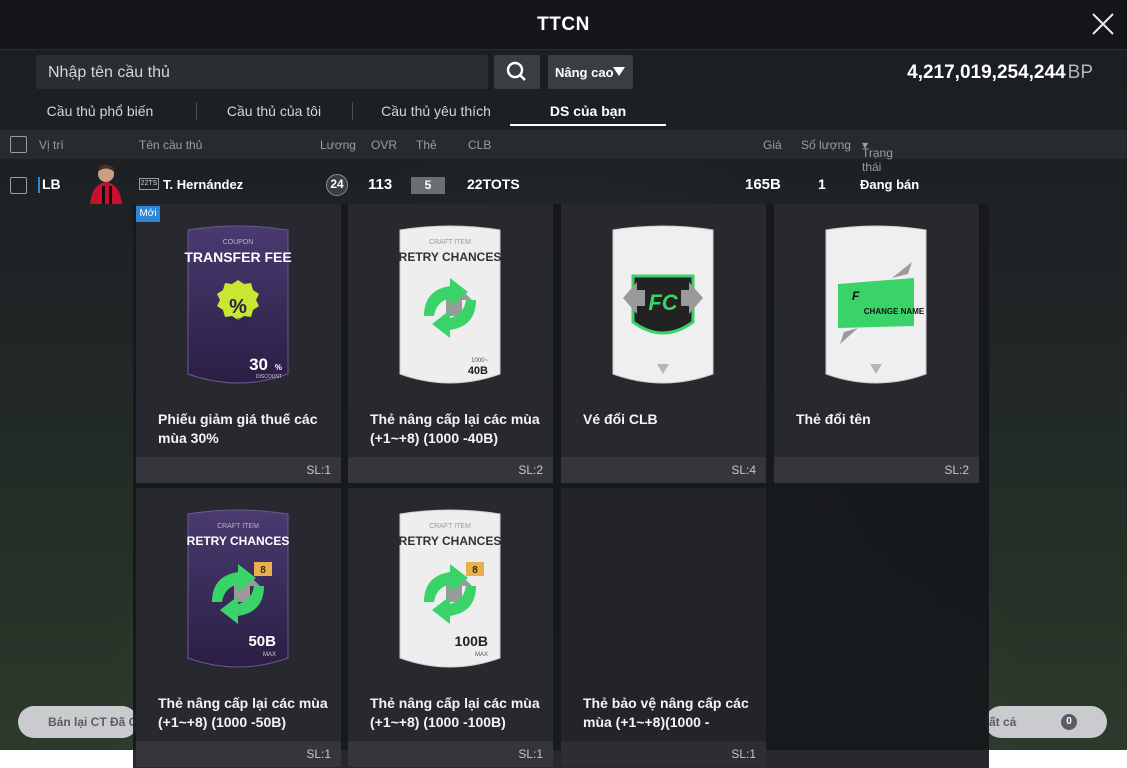 This screenshot has height=768, width=1127. What do you see at coordinates (39, 185) in the screenshot?
I see `position-marker` at bounding box center [39, 185].